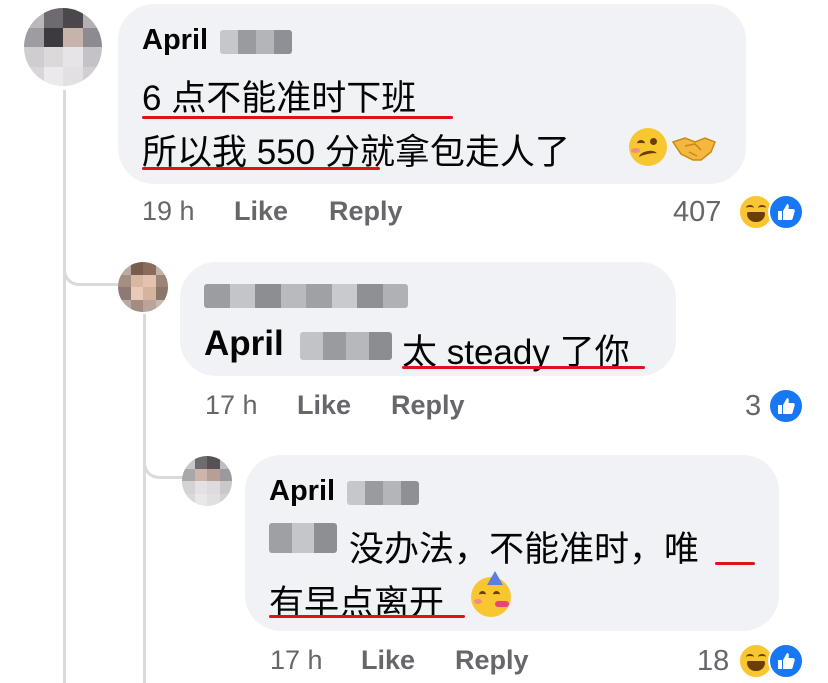 The image size is (828, 683). I want to click on comment-text-line-1: 6 点不能准时下班, so click(279, 98).